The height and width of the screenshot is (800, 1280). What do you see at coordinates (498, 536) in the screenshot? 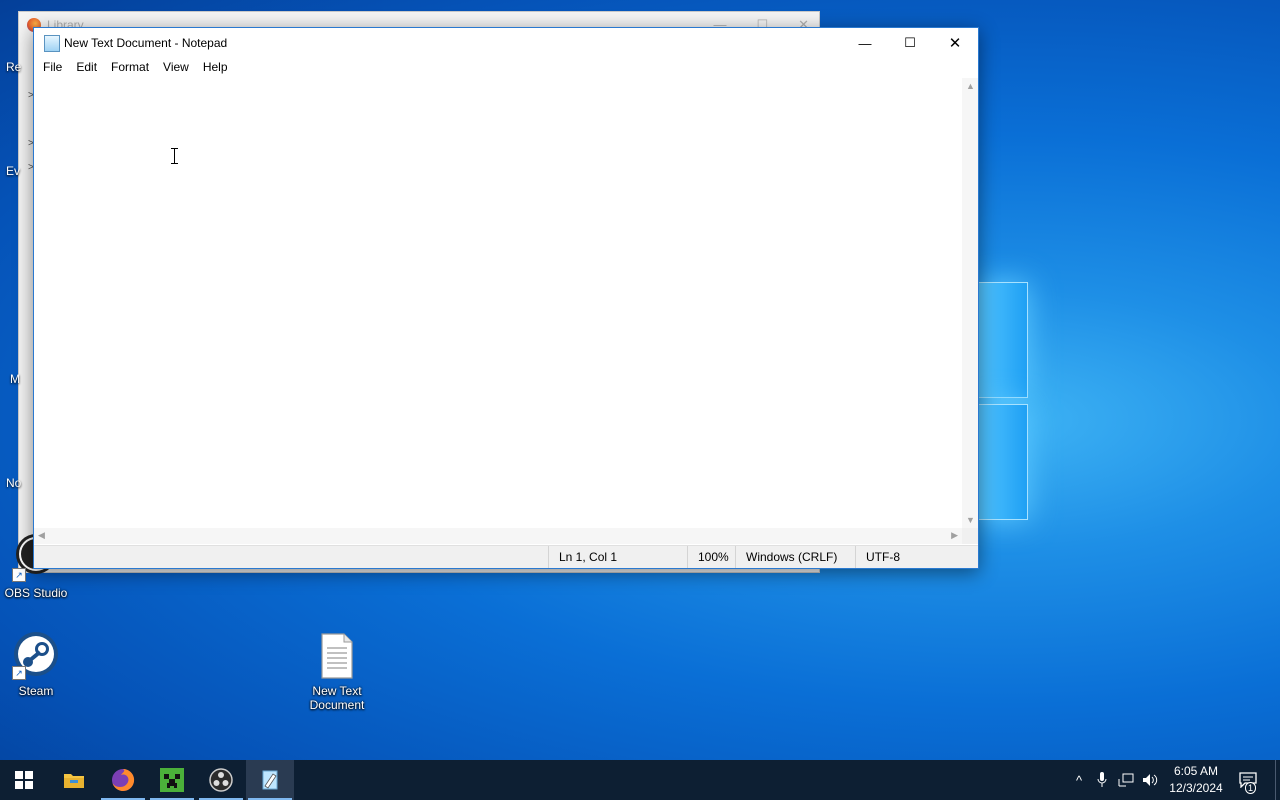
I see `horizontal-scrollbar: ◀ ▶` at bounding box center [498, 536].